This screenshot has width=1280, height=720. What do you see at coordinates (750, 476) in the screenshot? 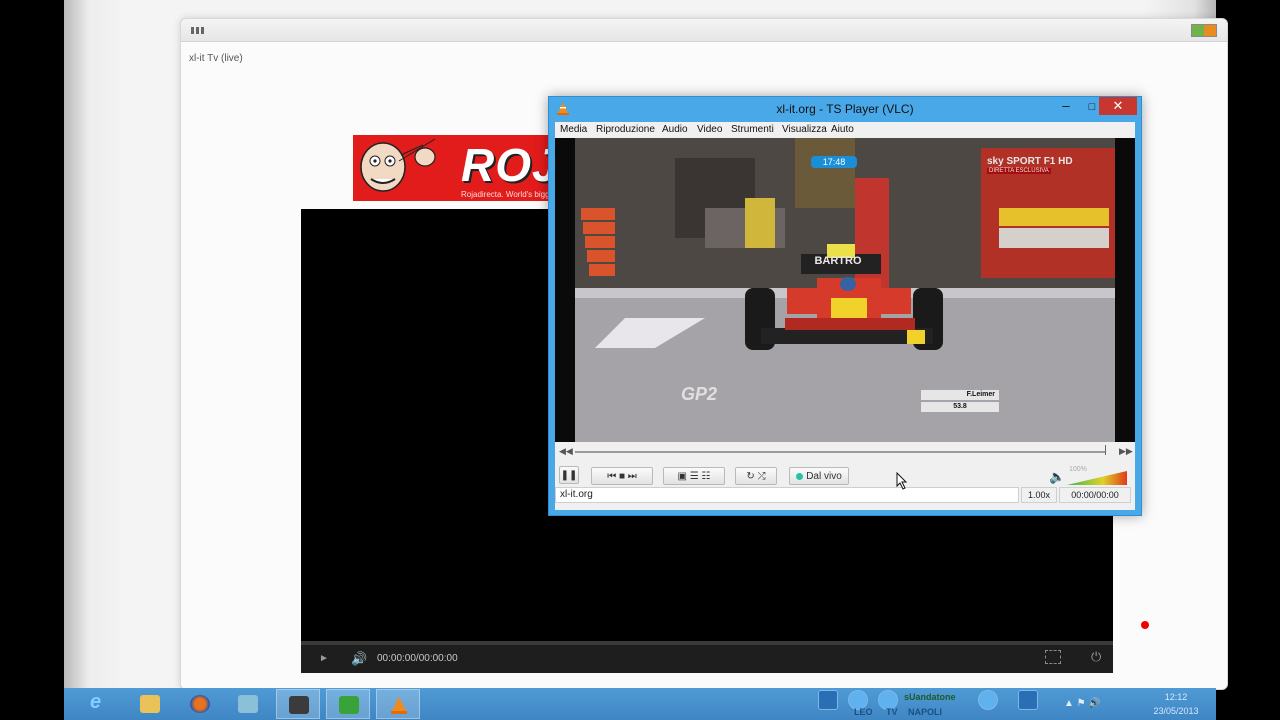
I see `loop-icon: ↻` at bounding box center [750, 476].